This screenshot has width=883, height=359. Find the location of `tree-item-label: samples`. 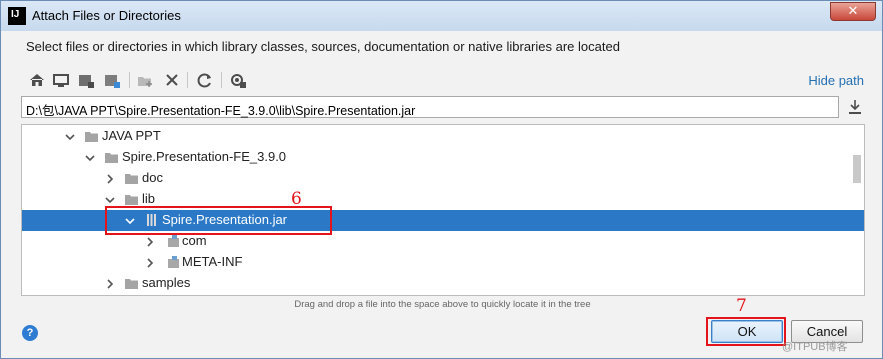

tree-item-label: samples is located at coordinates (166, 282).